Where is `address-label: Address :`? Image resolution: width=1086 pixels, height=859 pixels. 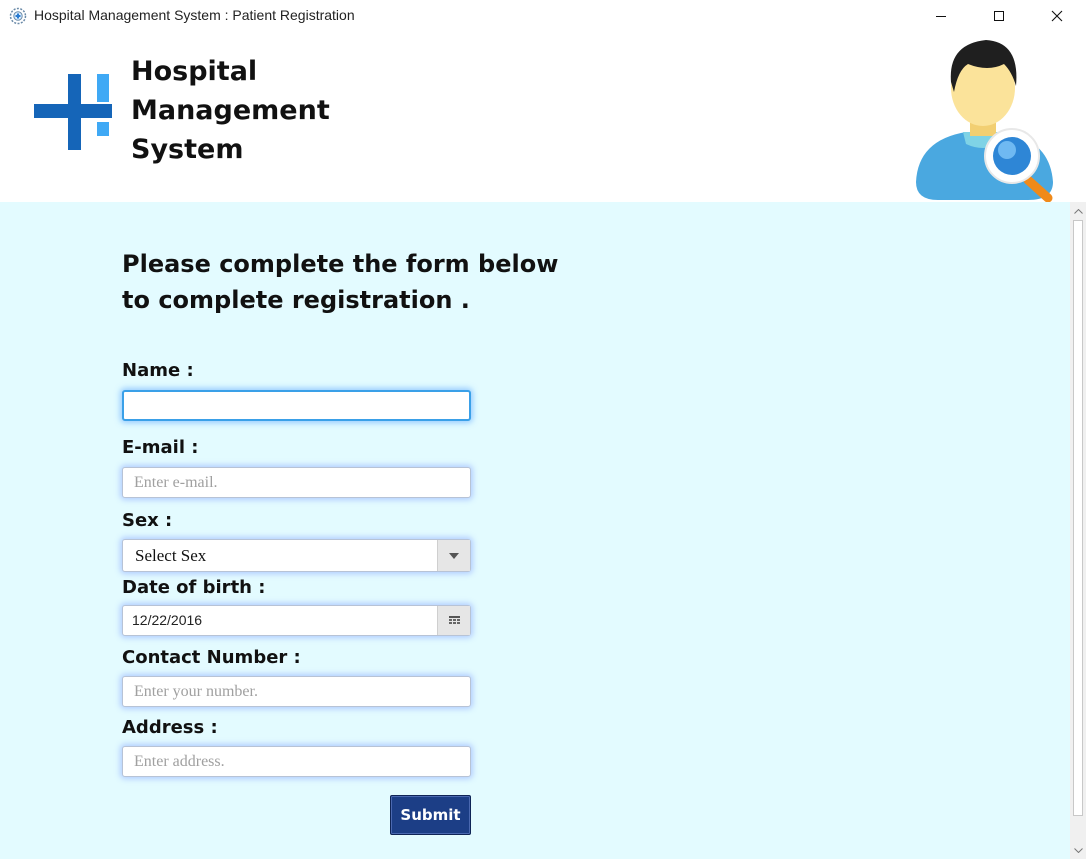 address-label: Address : is located at coordinates (170, 727).